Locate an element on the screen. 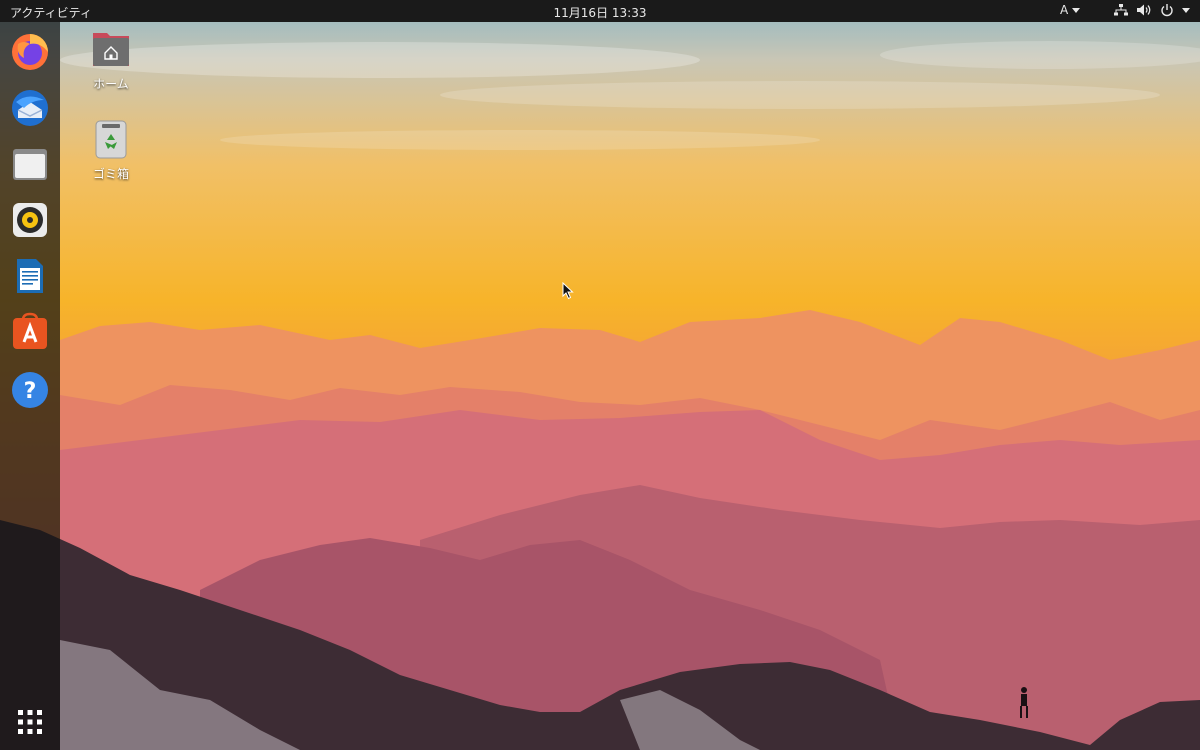 The height and width of the screenshot is (750, 1200). show-applications-icon is located at coordinates (30, 722).